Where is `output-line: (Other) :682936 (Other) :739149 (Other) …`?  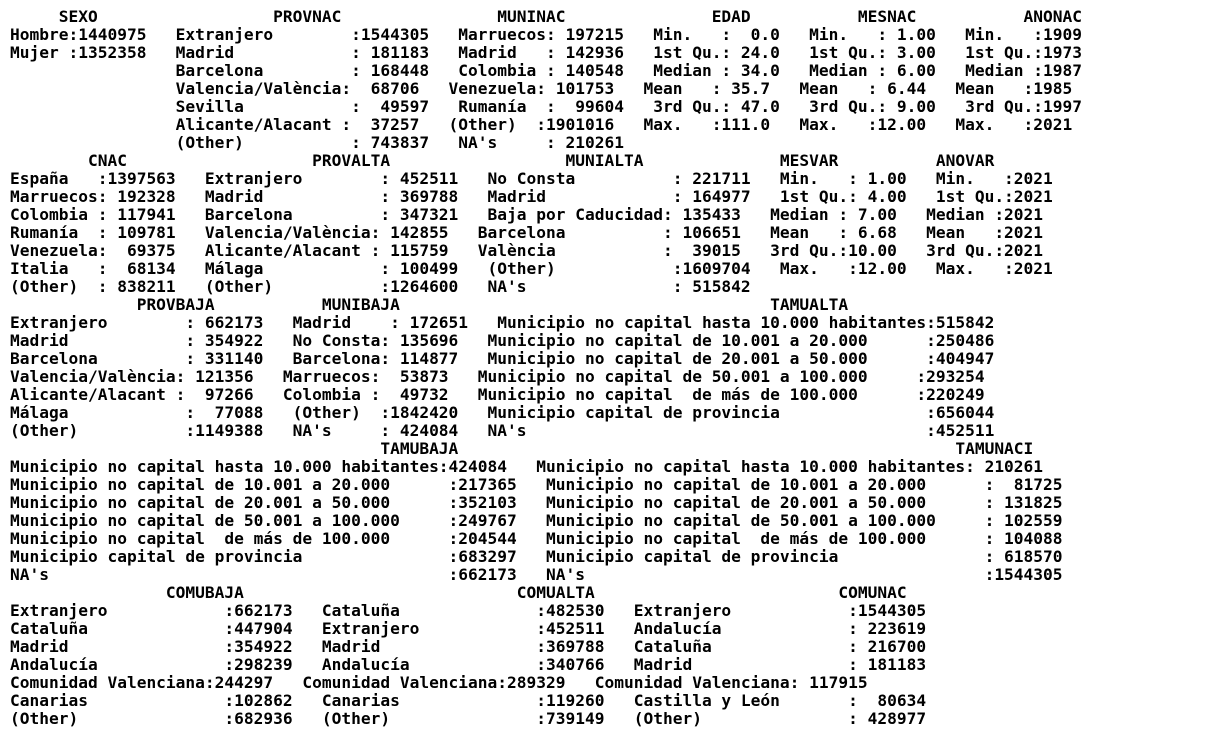 output-line: (Other) :682936 (Other) :739149 (Other) … is located at coordinates (468, 718).